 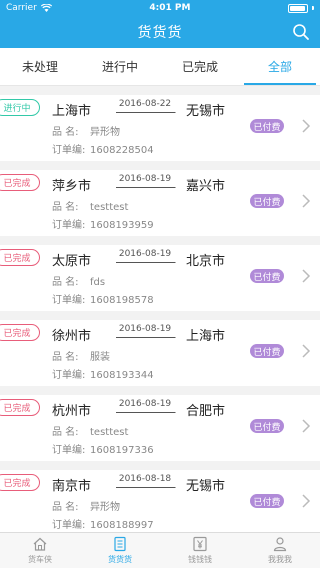 I want to click on order-number-value: 1608198578, so click(x=122, y=300).